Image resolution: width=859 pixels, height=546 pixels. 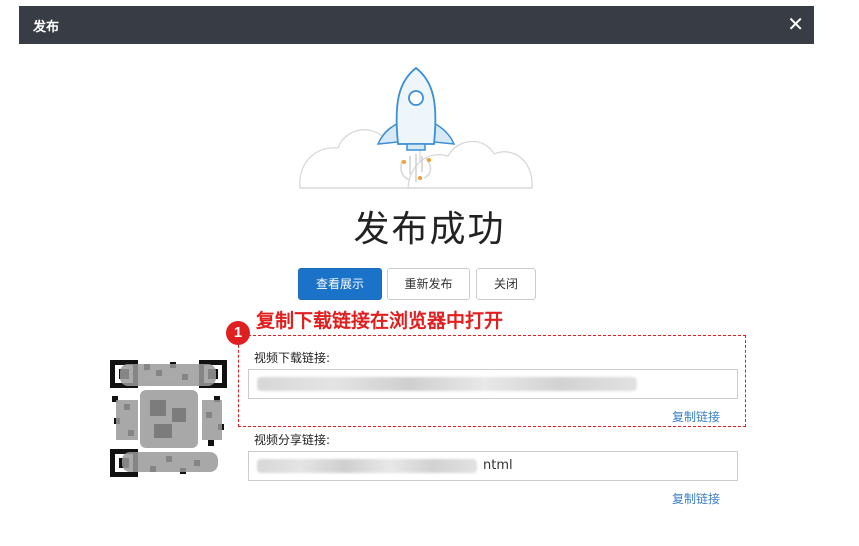 What do you see at coordinates (238, 333) in the screenshot?
I see `annotation-number-badge: 1` at bounding box center [238, 333].